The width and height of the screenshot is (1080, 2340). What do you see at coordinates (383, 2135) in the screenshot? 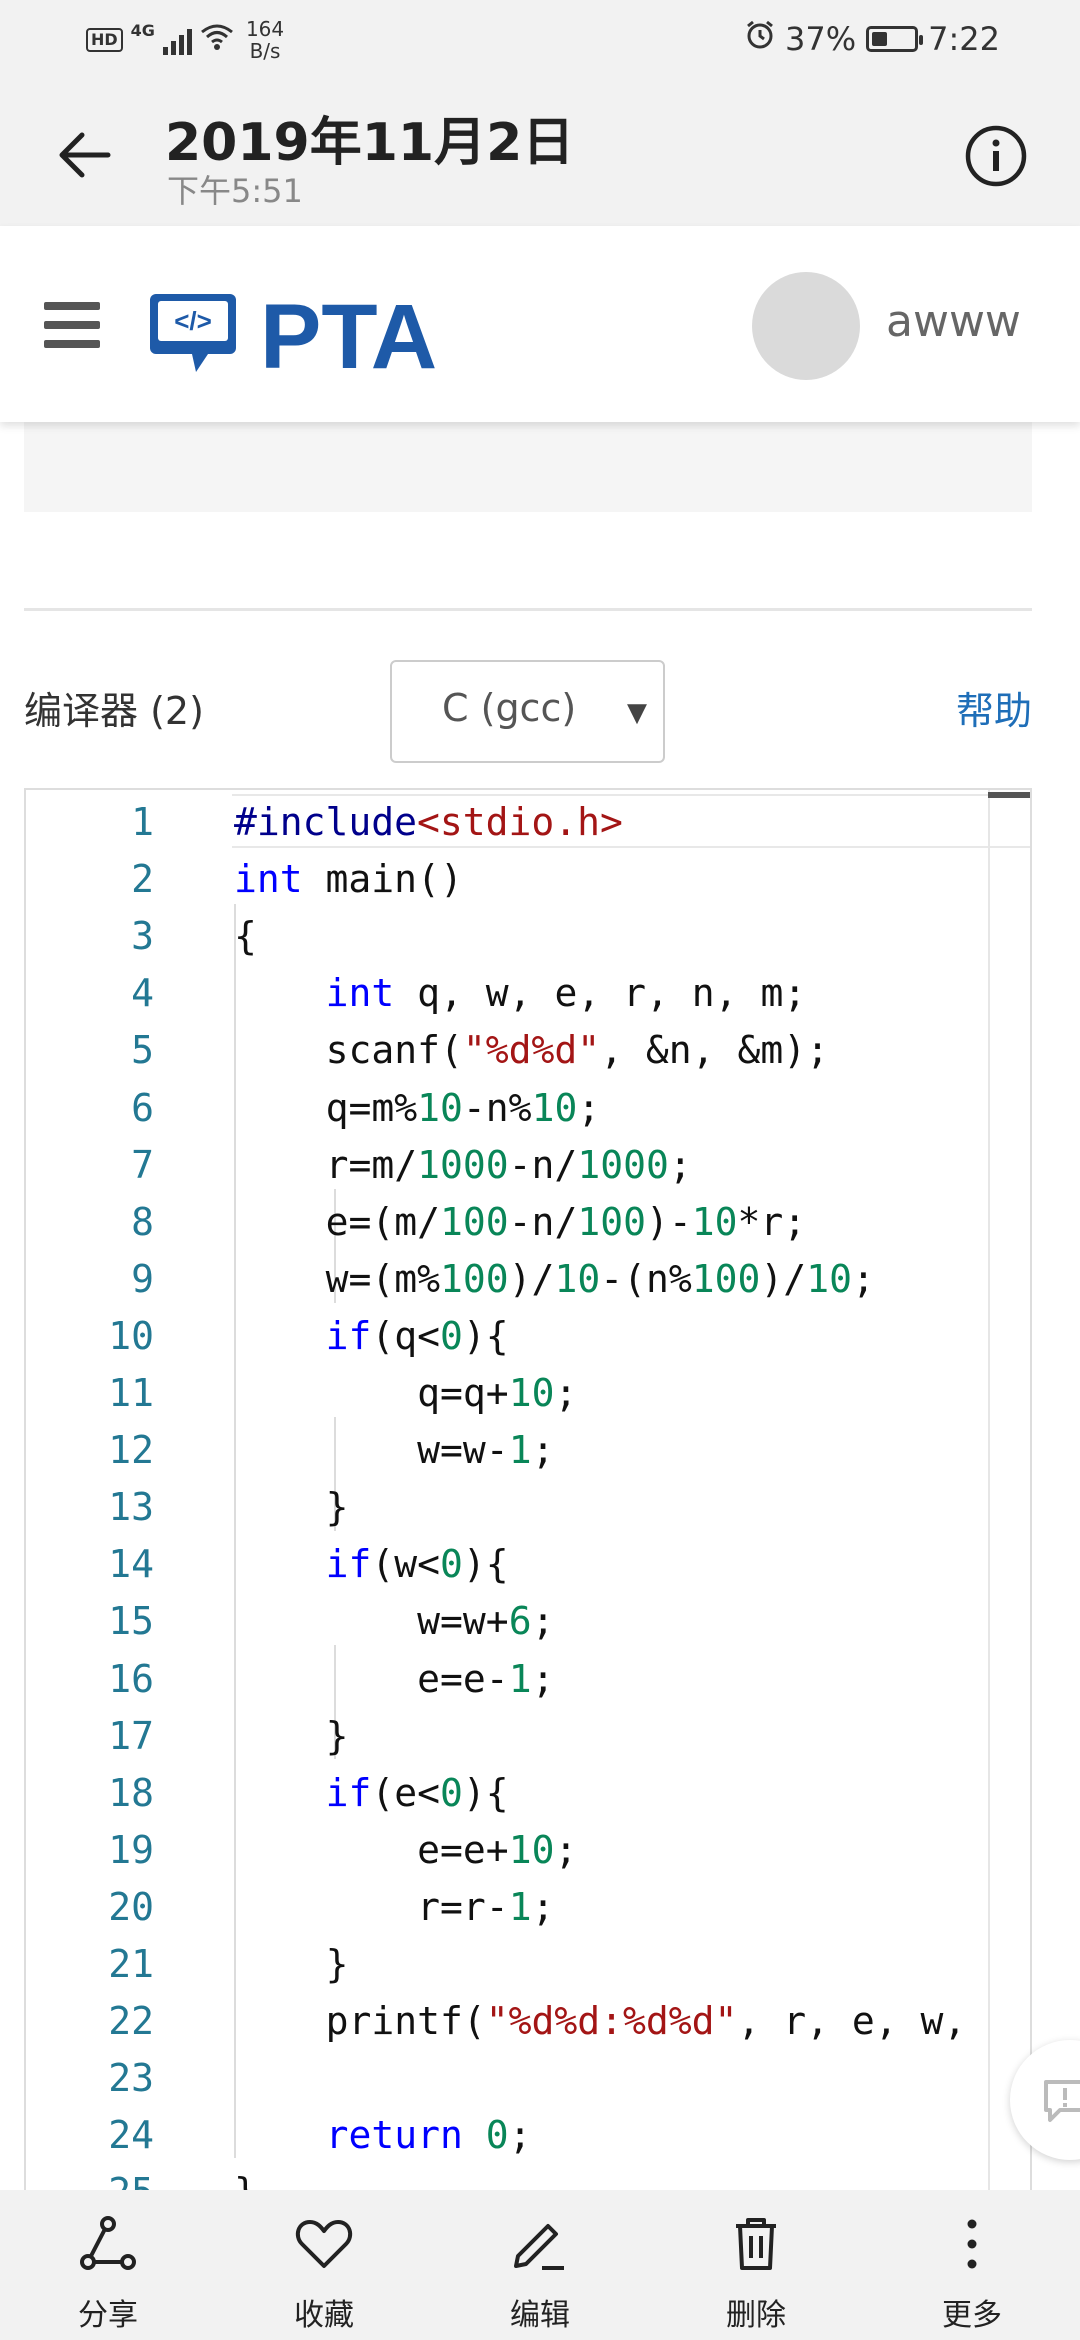
I see `code-text: return 0;` at bounding box center [383, 2135].